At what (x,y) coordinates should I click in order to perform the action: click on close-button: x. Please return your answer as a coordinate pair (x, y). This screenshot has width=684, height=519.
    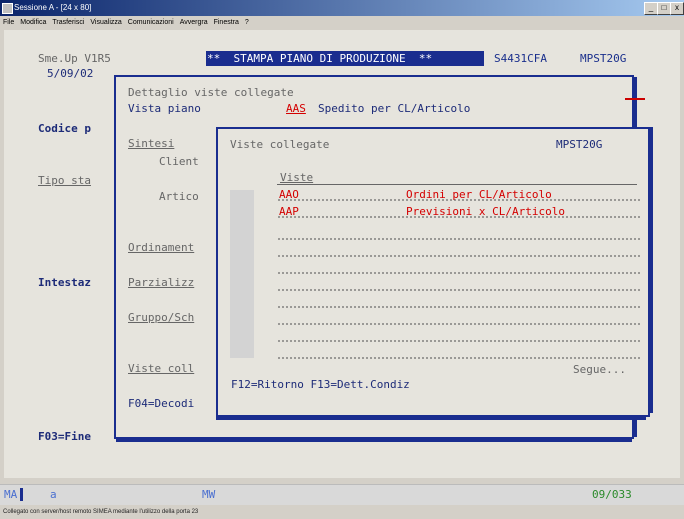
    Looking at the image, I should click on (677, 8).